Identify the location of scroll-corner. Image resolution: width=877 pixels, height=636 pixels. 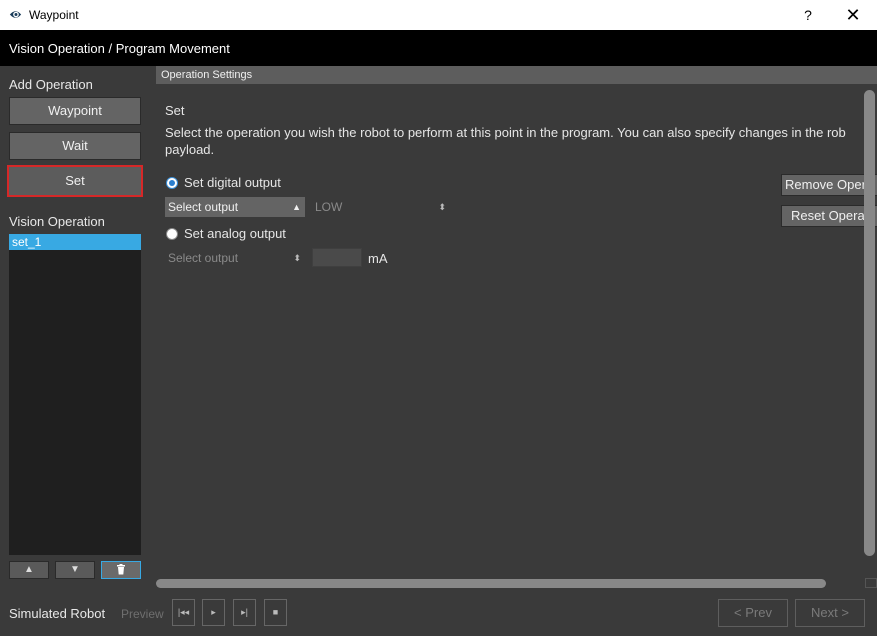
(871, 583).